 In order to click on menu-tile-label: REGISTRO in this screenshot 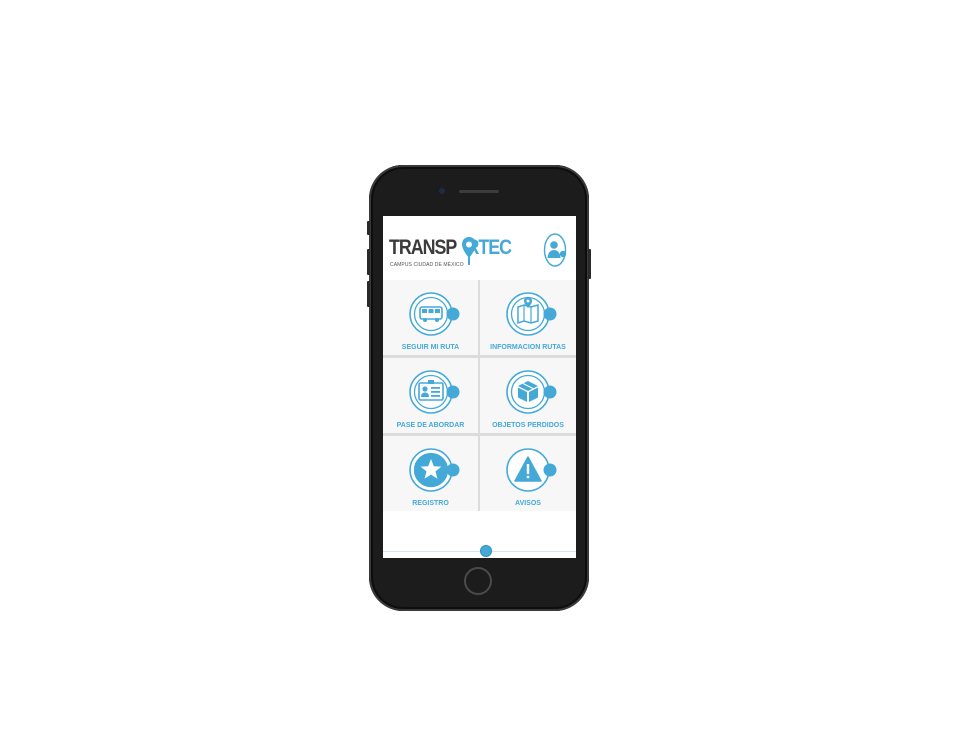, I will do `click(430, 503)`.